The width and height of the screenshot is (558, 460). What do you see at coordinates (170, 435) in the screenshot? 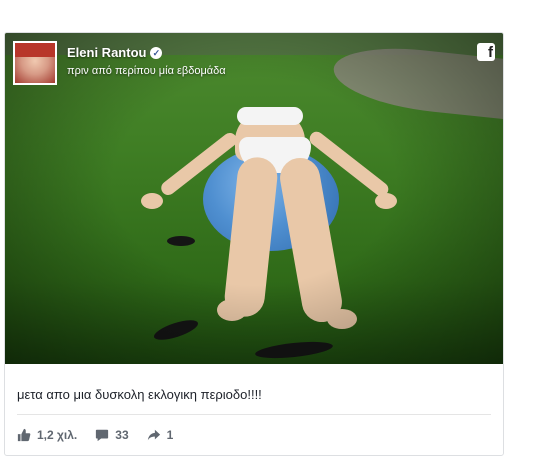
I see `shares-count: 1` at bounding box center [170, 435].